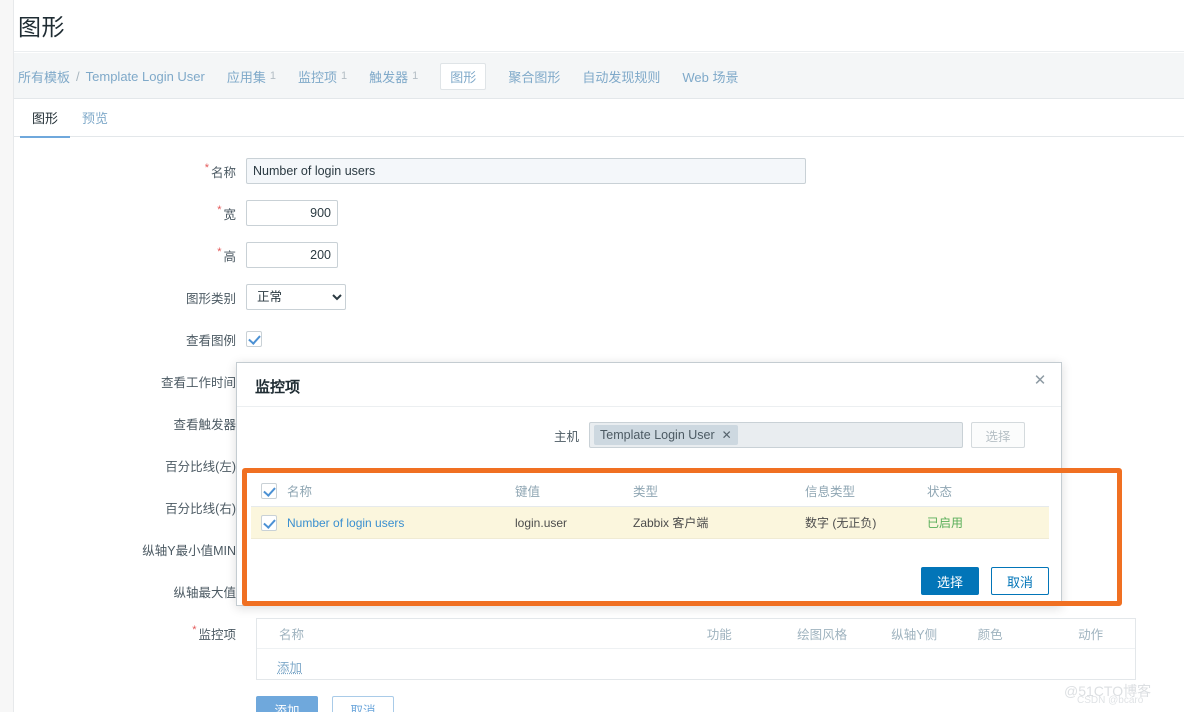  Describe the element at coordinates (41, 27) in the screenshot. I see `page-title: 图形` at that location.